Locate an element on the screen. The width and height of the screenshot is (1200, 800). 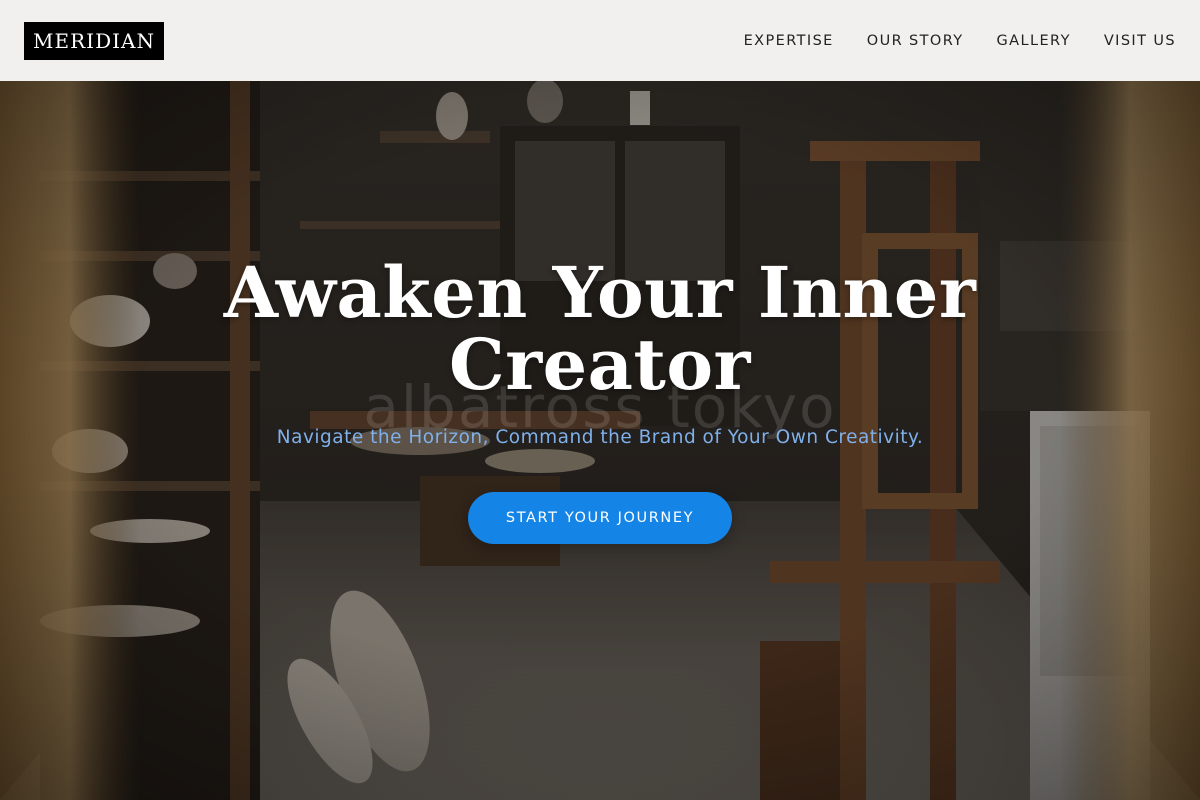
nav-link-gallery: GALLERY is located at coordinates (1034, 41).